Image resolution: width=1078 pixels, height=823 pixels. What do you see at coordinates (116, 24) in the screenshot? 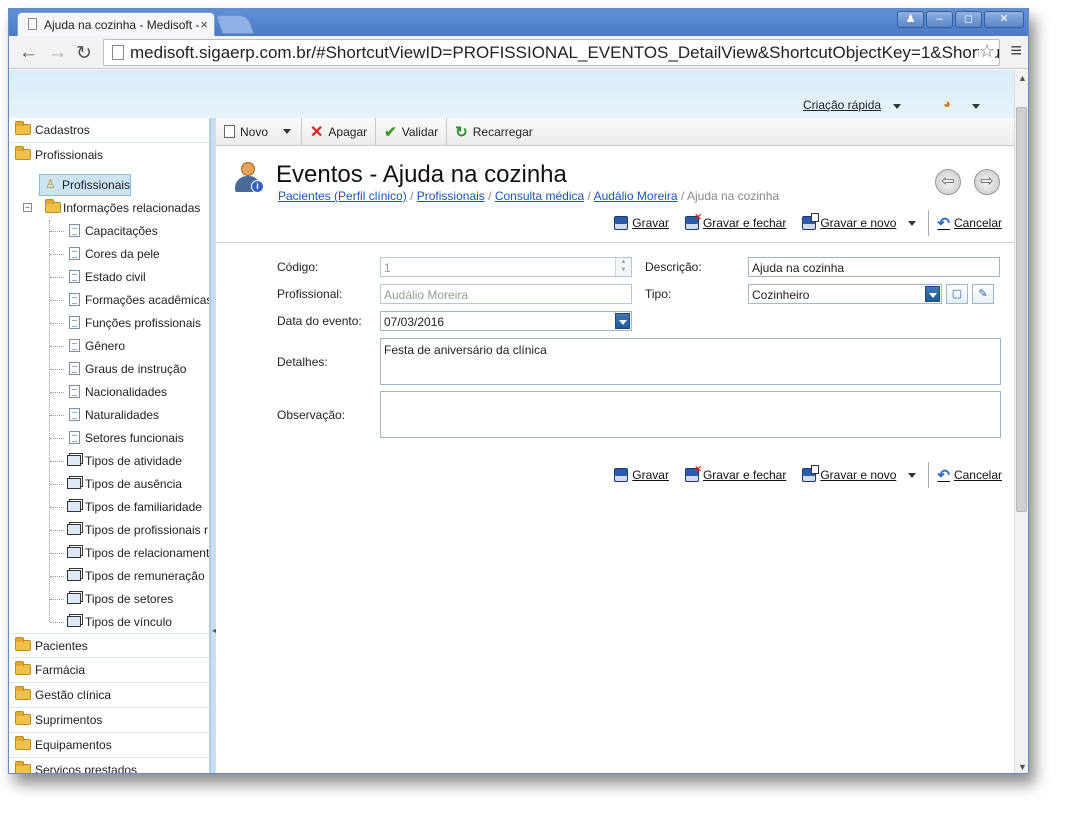
I see `browser-tab: Ajuda na cozinha - Medisoft - ×` at bounding box center [116, 24].